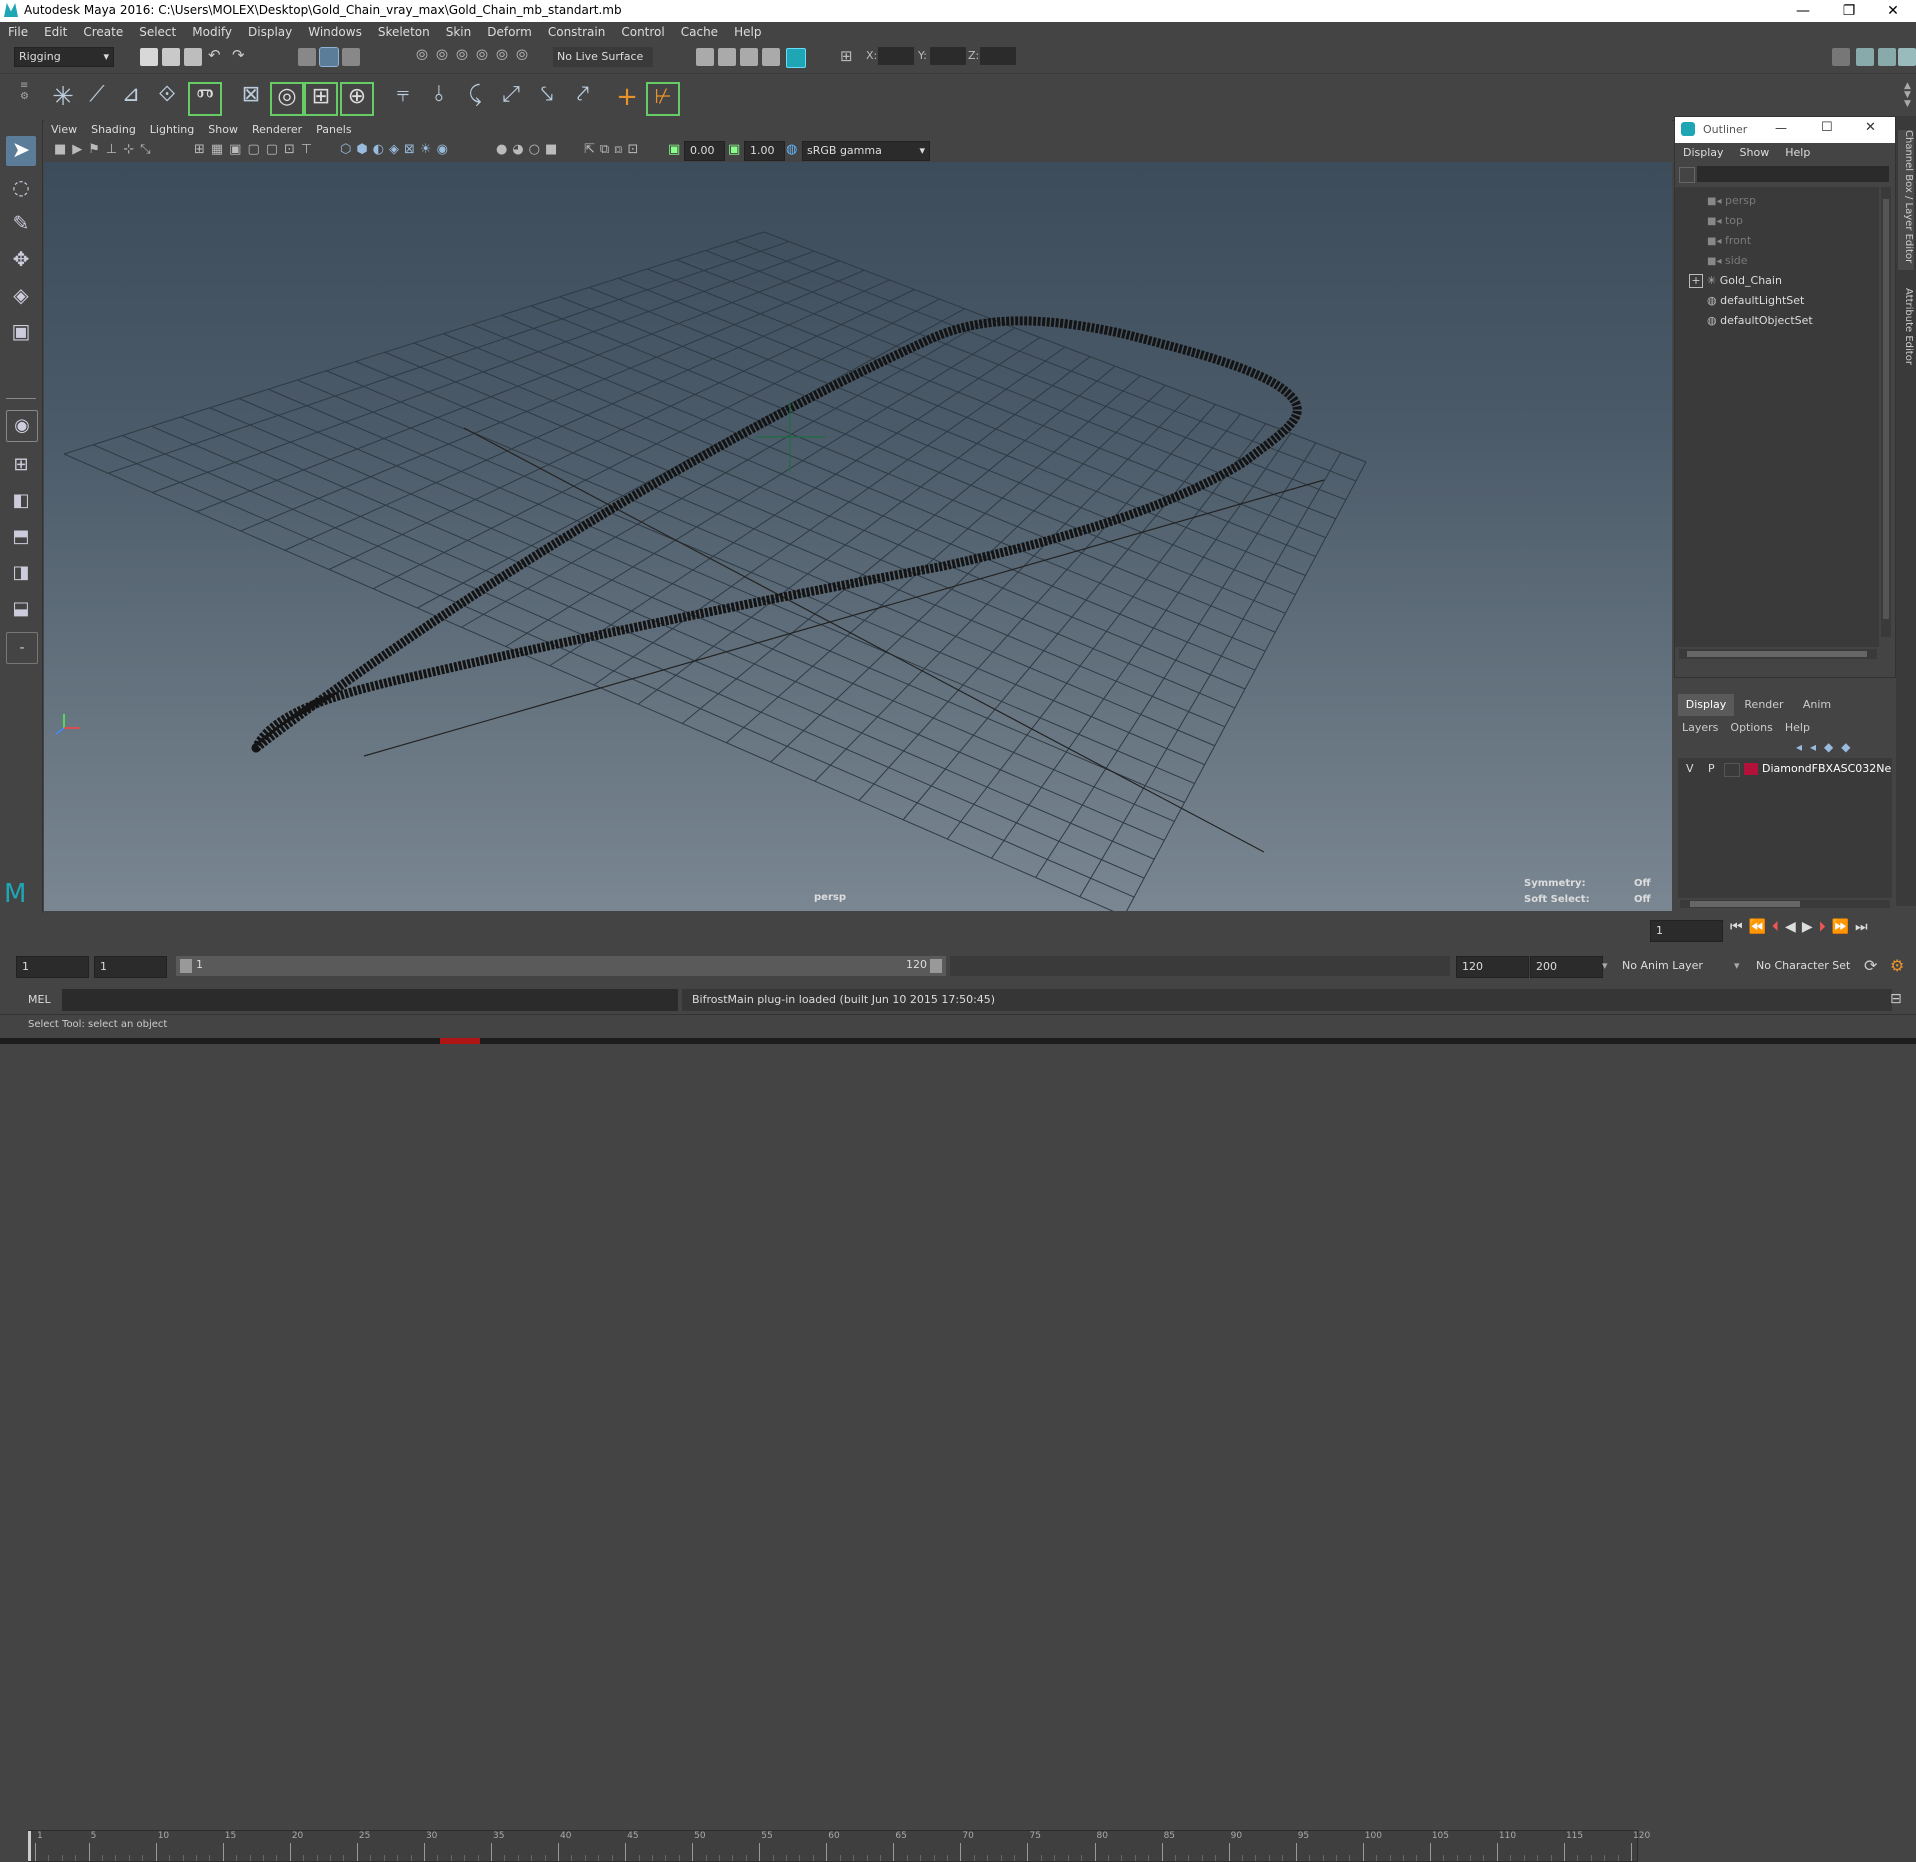 The width and height of the screenshot is (1916, 1862). I want to click on live-surface-field: No Live Surface, so click(603, 57).